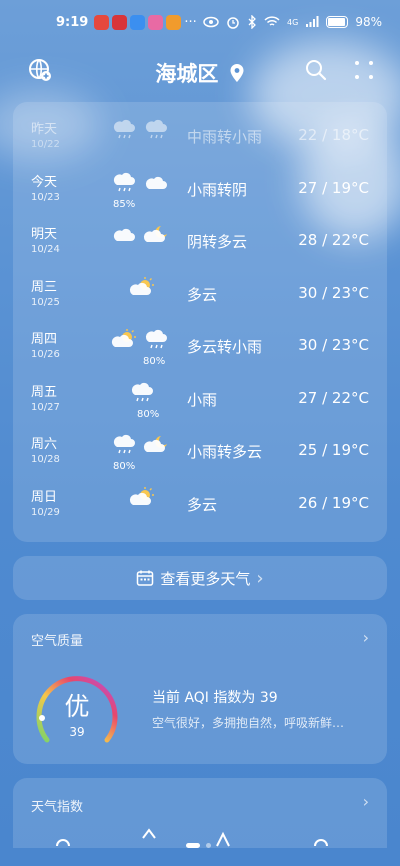  What do you see at coordinates (45, 459) in the screenshot?
I see `forecast-date: 10/28` at bounding box center [45, 459].